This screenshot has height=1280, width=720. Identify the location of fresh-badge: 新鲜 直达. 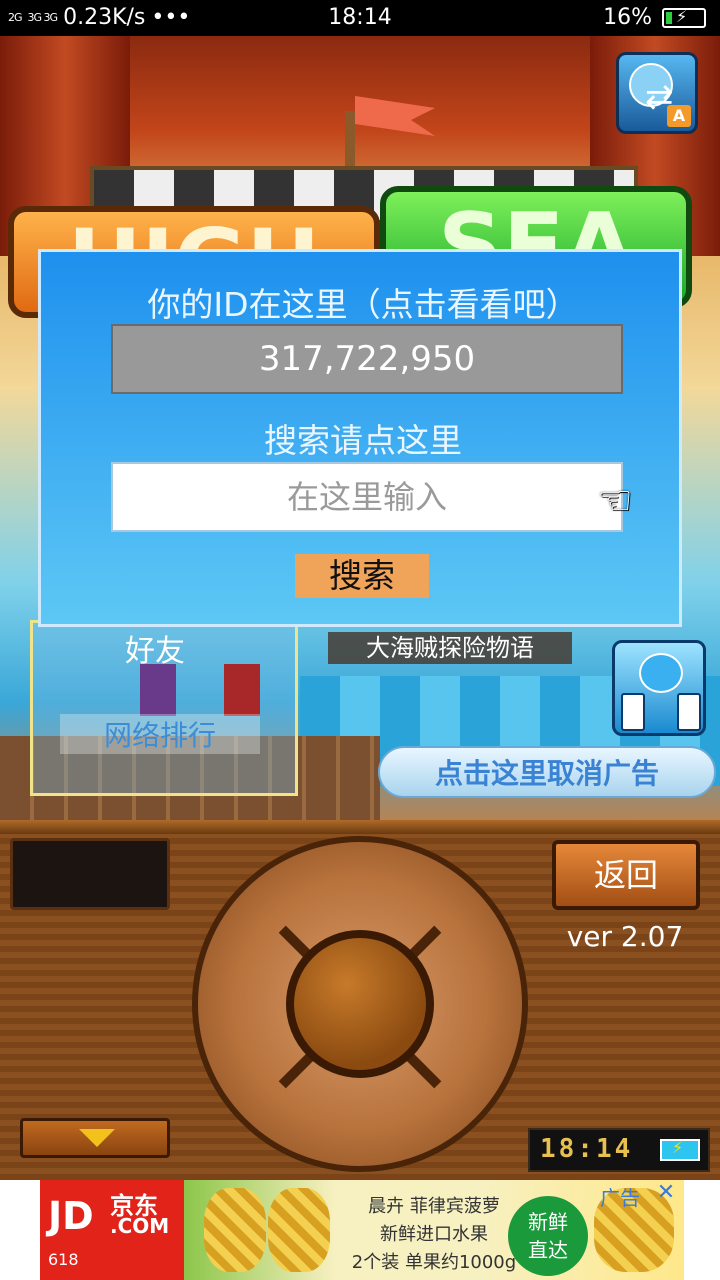
(548, 1236).